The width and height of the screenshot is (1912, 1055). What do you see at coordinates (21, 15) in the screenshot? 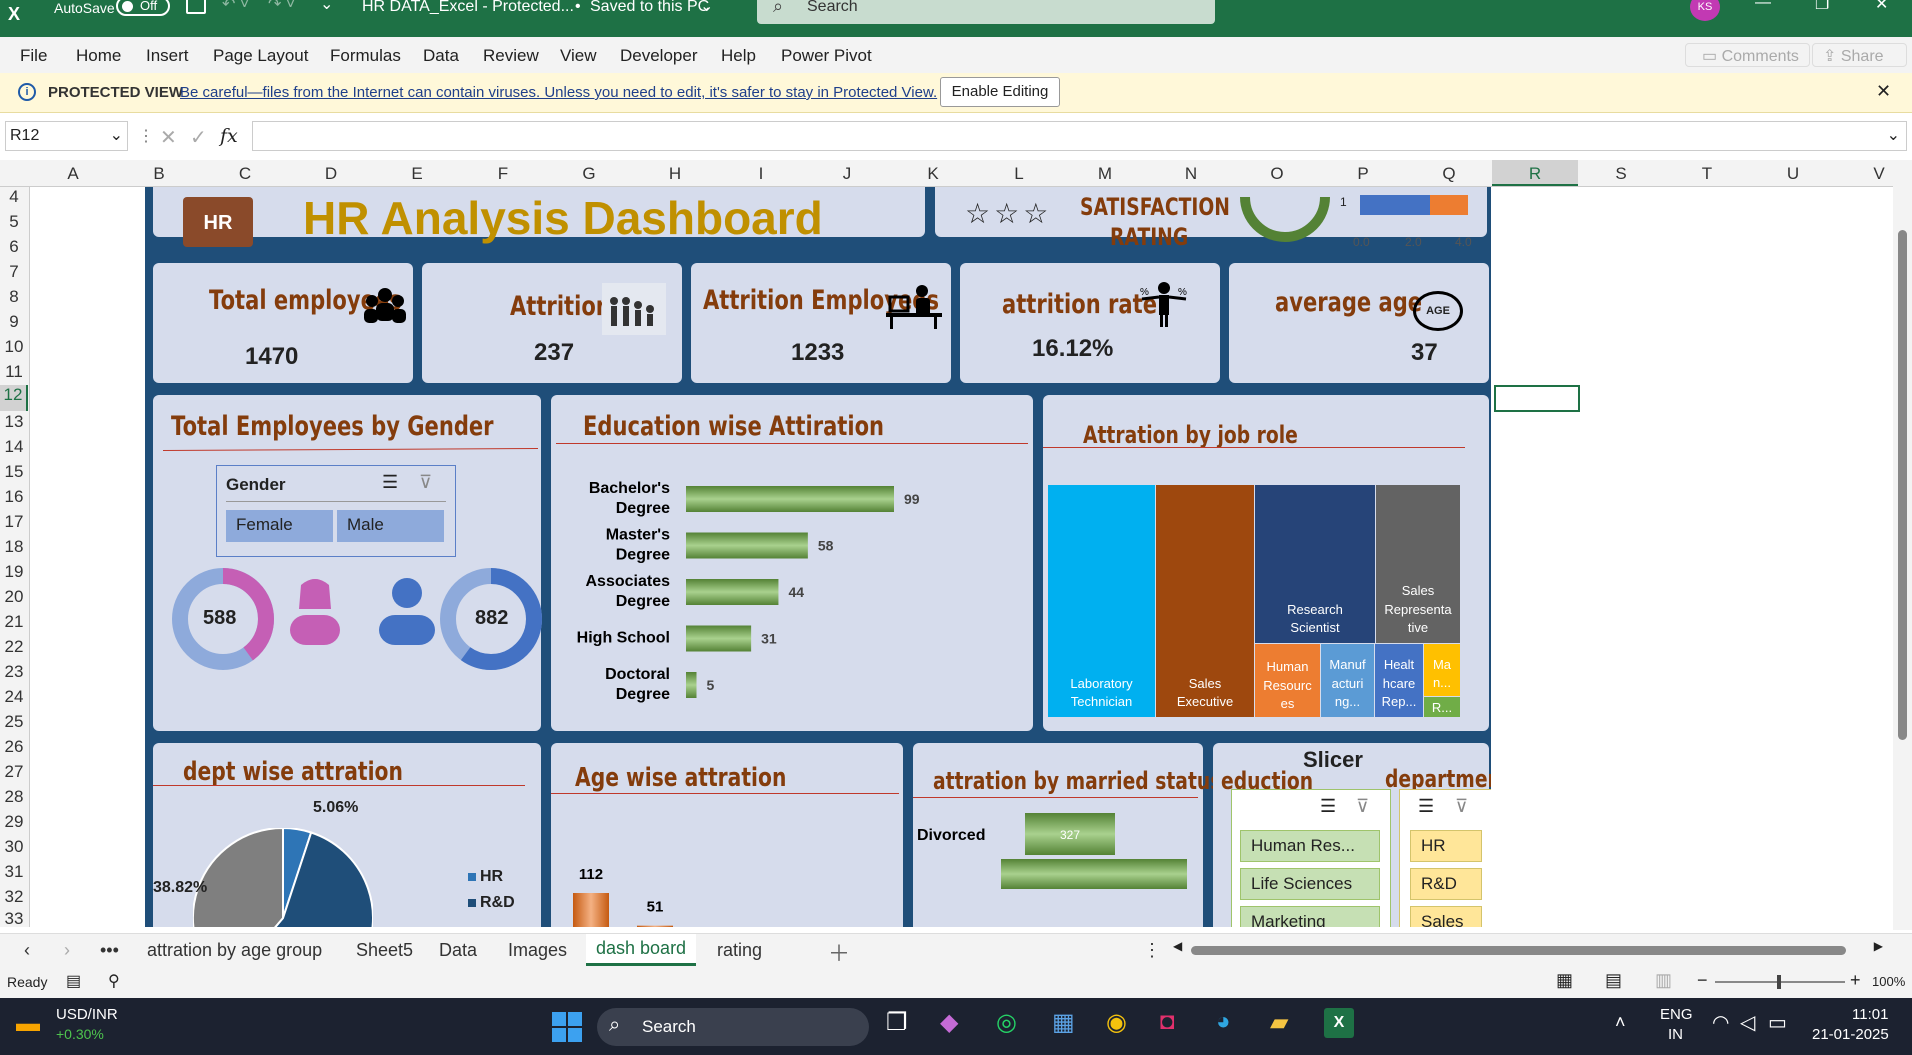
I see `excel-logo-icon: X` at bounding box center [21, 15].